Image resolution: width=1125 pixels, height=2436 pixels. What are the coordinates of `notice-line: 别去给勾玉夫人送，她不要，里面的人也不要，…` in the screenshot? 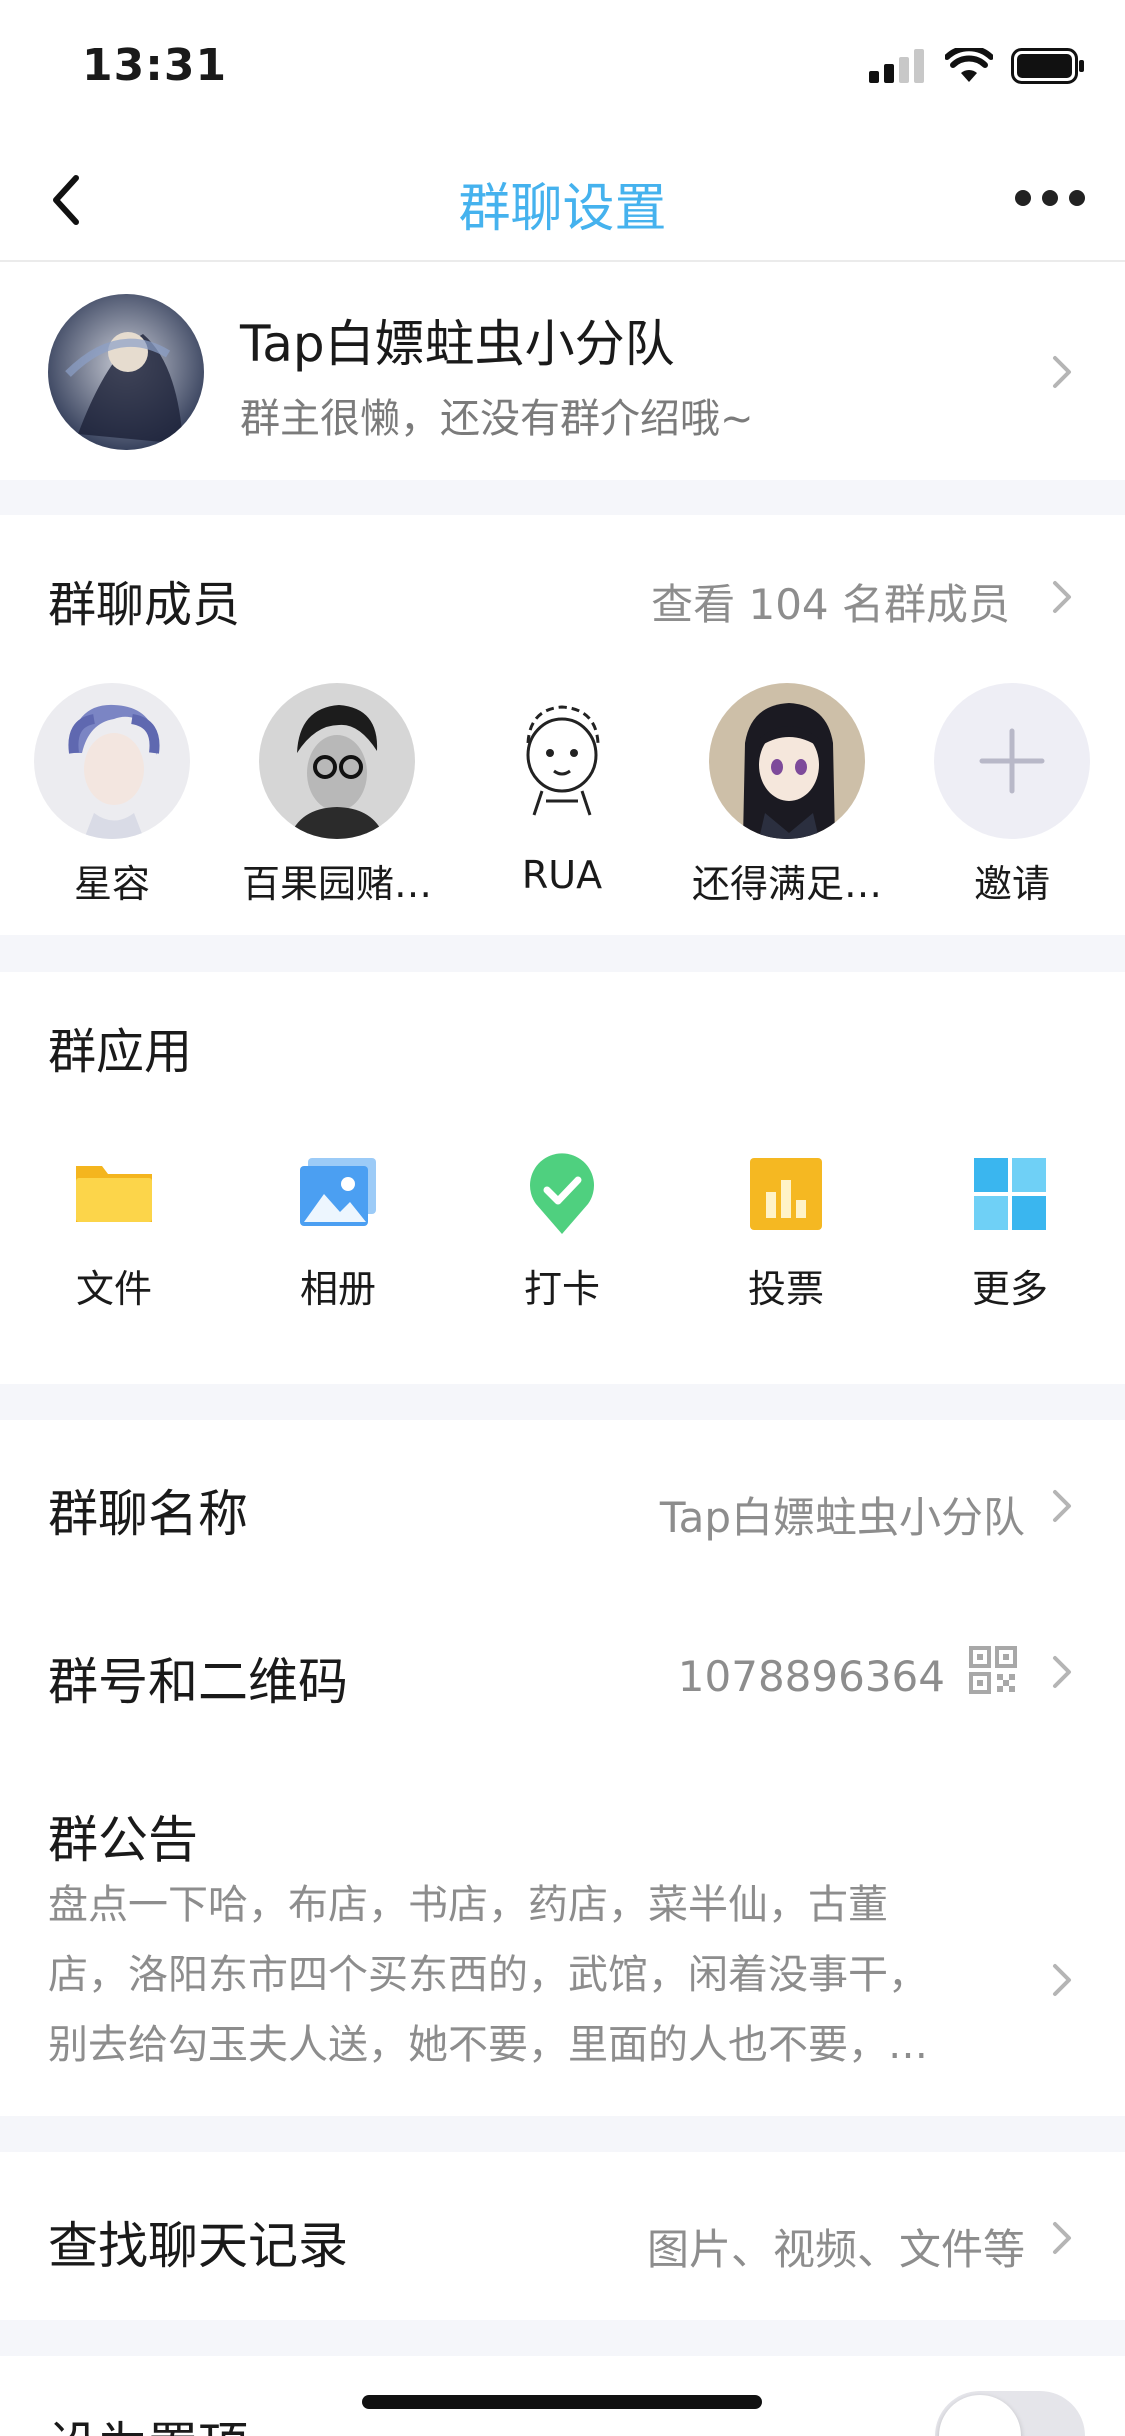 It's located at (488, 2045).